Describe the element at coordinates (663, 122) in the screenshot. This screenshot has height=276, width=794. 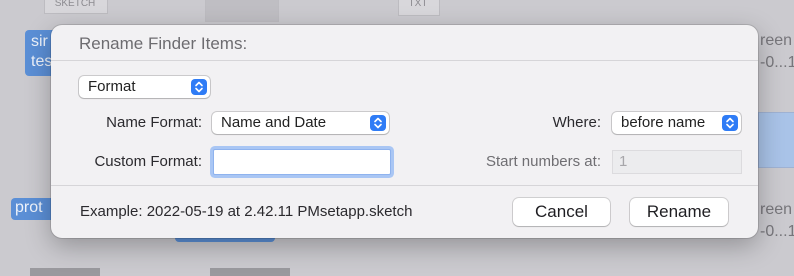
I see `where-value: before name` at that location.